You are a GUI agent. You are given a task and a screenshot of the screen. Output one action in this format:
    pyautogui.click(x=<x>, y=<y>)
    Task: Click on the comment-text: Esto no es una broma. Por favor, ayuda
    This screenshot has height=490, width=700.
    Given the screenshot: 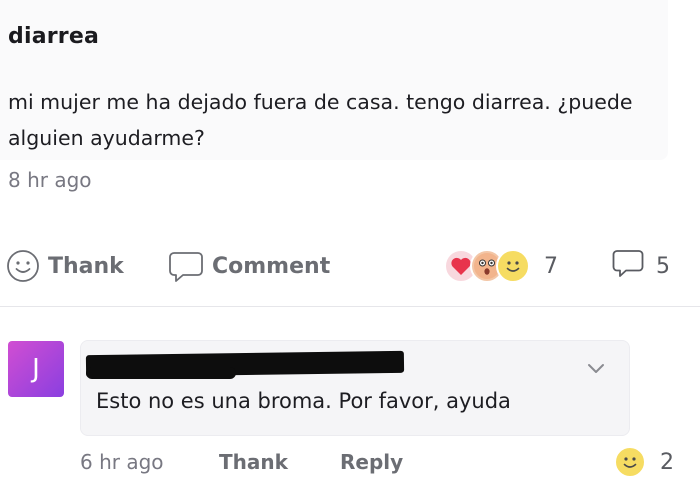 What is the action you would take?
    pyautogui.click(x=303, y=401)
    